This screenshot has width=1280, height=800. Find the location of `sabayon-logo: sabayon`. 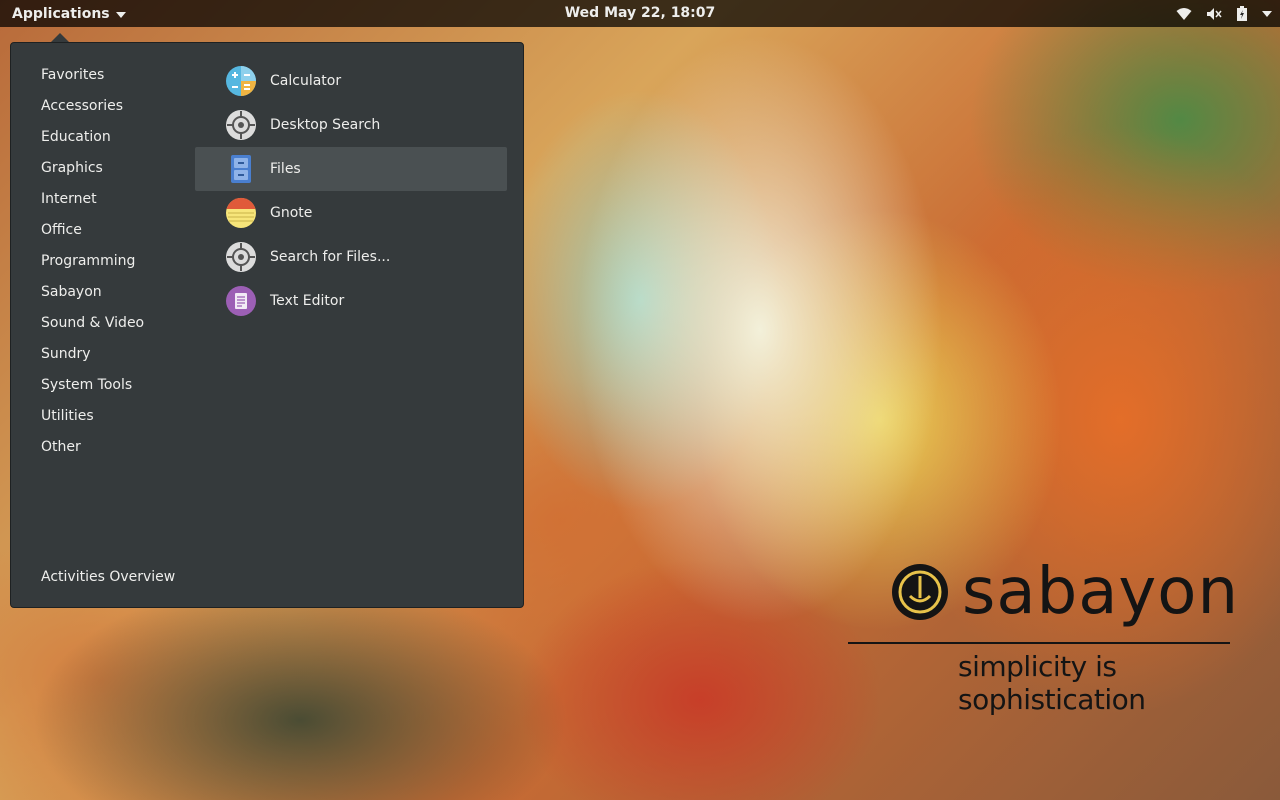

sabayon-logo: sabayon is located at coordinates (1080, 602).